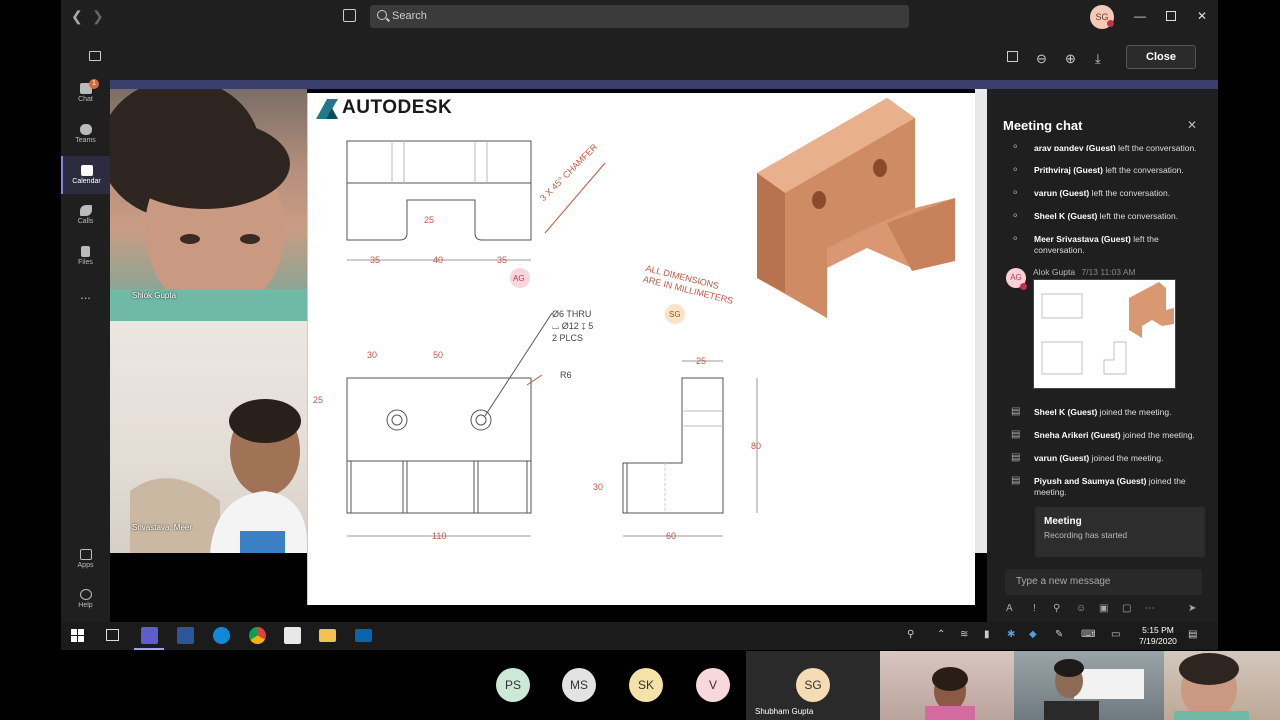 The width and height of the screenshot is (1280, 720). What do you see at coordinates (1161, 57) in the screenshot?
I see `close-button: Close` at bounding box center [1161, 57].